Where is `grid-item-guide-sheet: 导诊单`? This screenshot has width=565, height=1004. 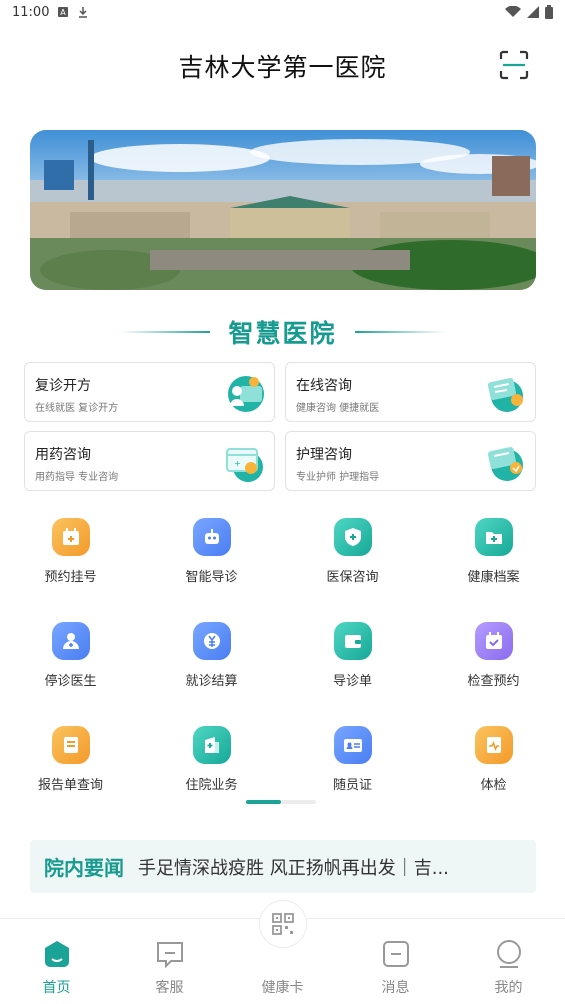
grid-item-guide-sheet: 导诊单 is located at coordinates (352, 655).